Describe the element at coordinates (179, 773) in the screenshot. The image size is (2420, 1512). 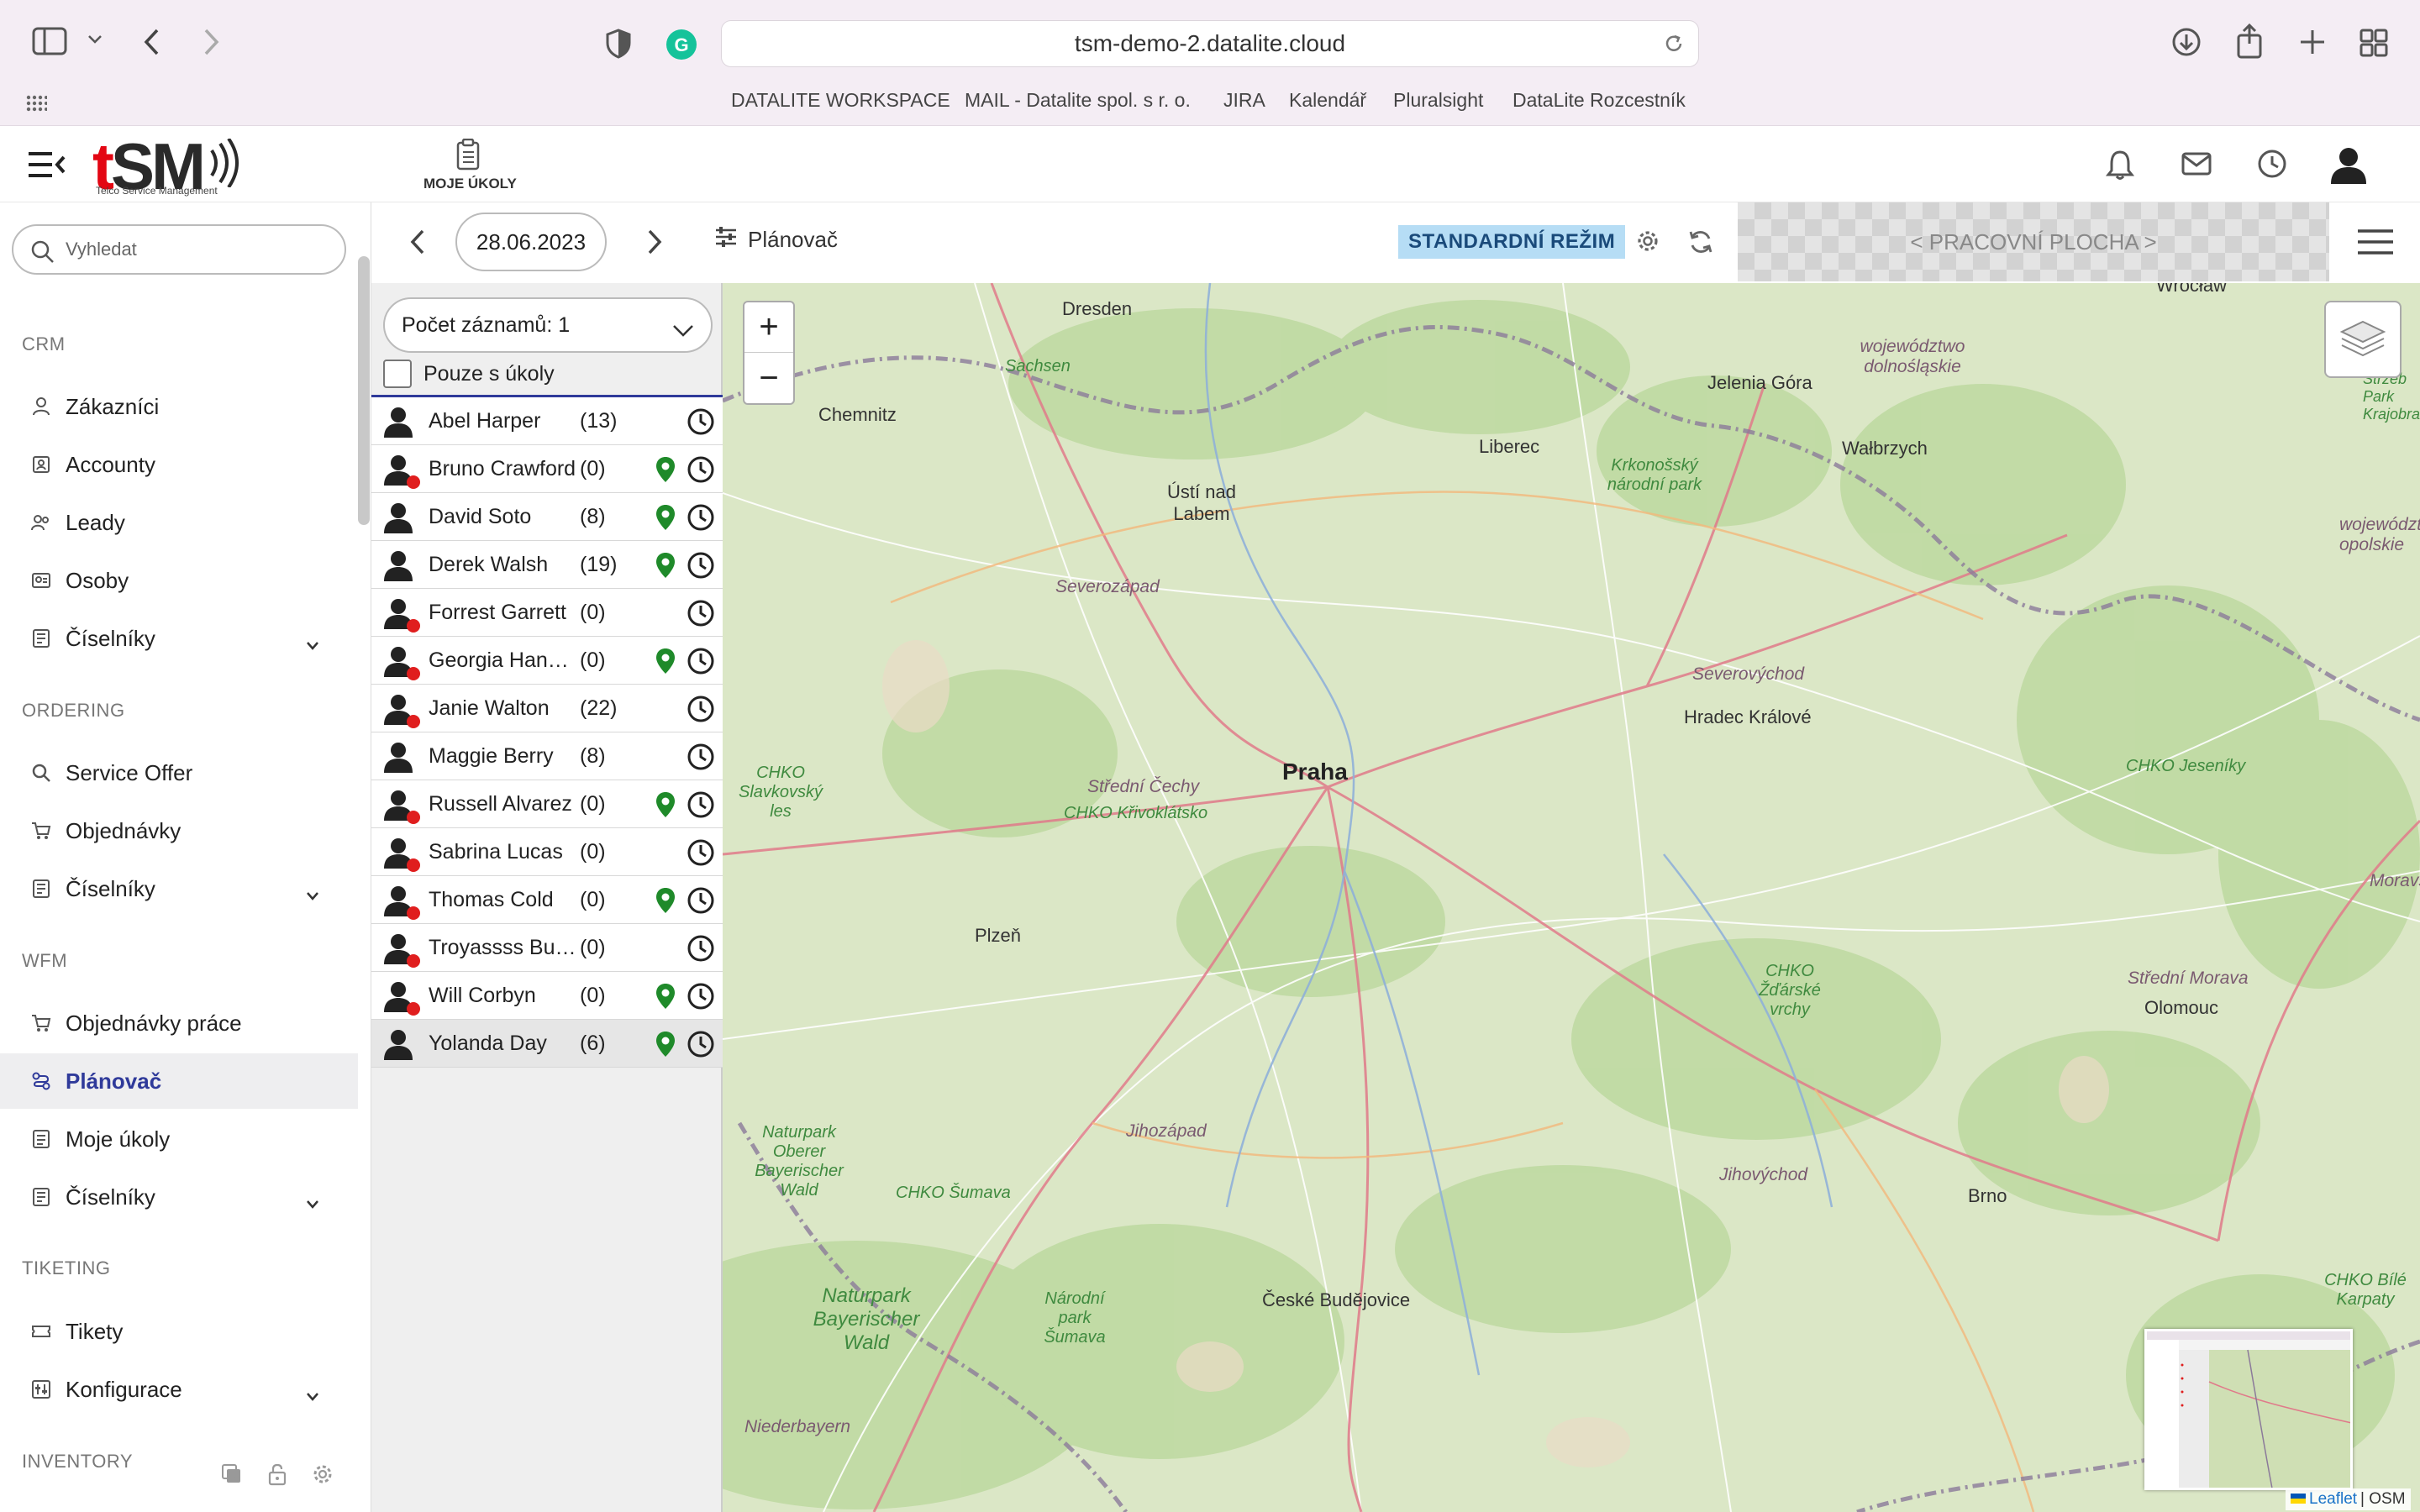
I see `sidebar-item-service-offer: Service Offer` at that location.